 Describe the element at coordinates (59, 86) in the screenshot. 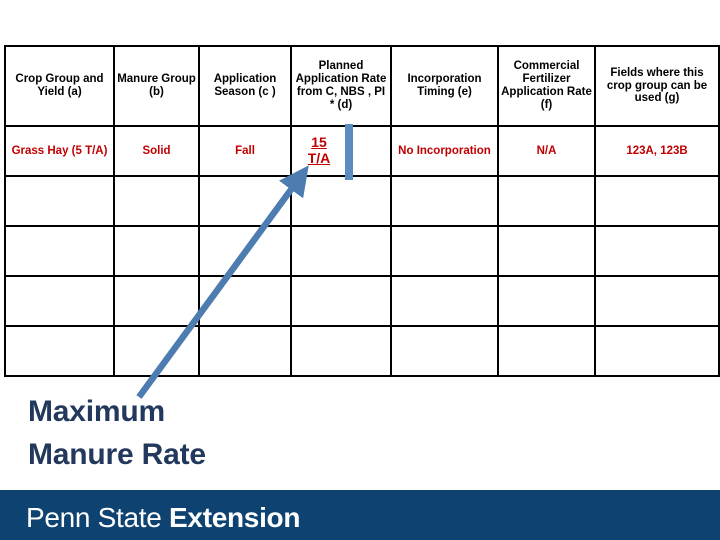

I see `column-header-crop-group: Crop Group and Yield (a)` at that location.